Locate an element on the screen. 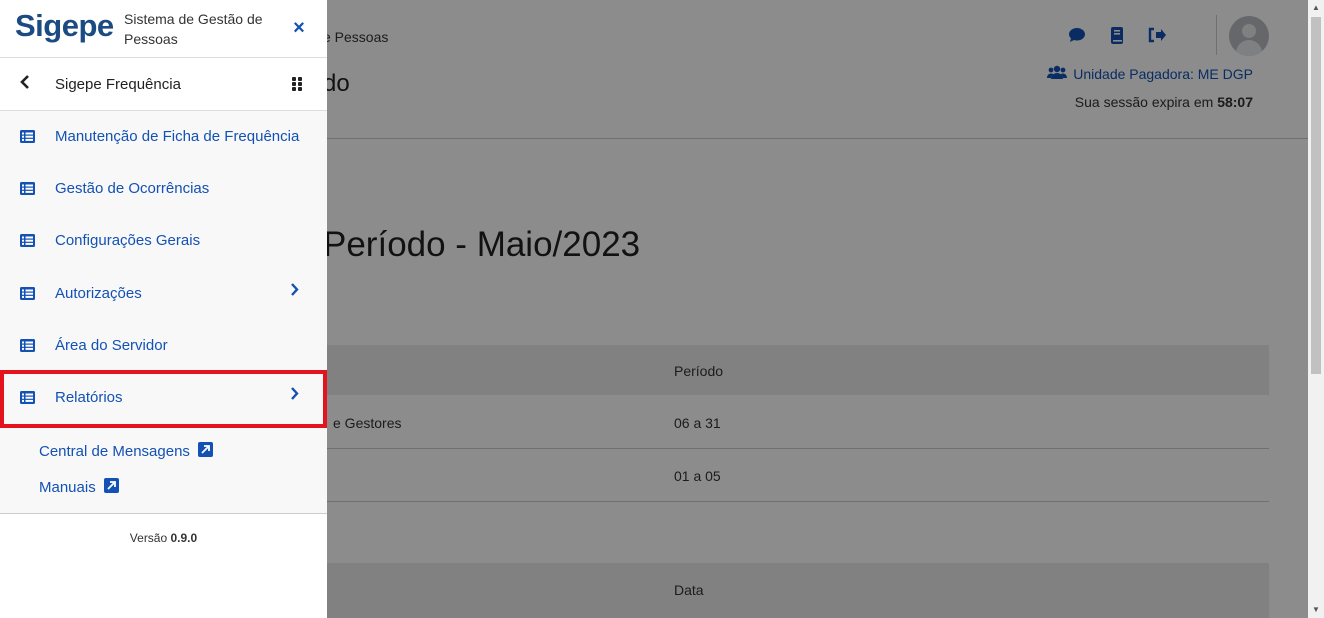 This screenshot has width=1324, height=618. menu-item-area-servidor: Área do Servidor is located at coordinates (163, 346).